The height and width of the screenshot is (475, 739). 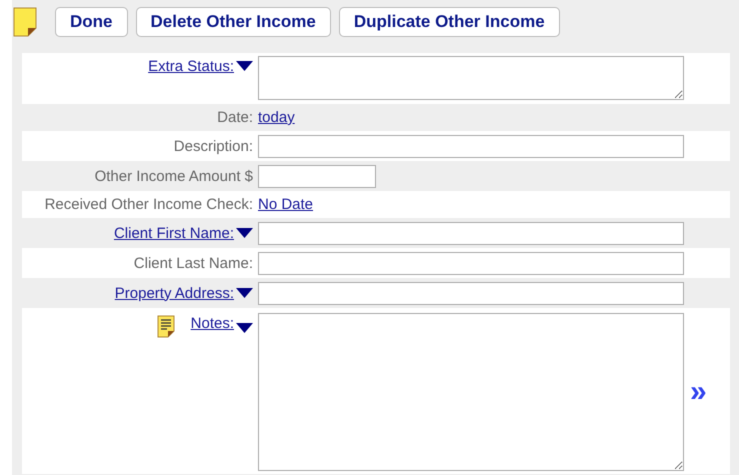 What do you see at coordinates (471, 78) in the screenshot?
I see `extra-status-textarea` at bounding box center [471, 78].